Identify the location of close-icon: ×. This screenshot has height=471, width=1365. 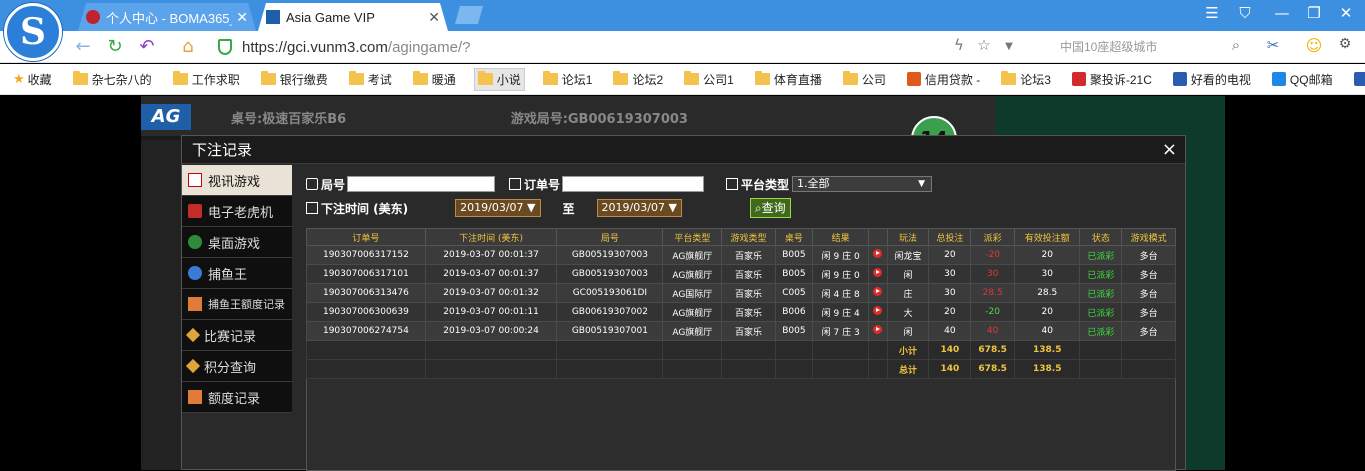
(1169, 149).